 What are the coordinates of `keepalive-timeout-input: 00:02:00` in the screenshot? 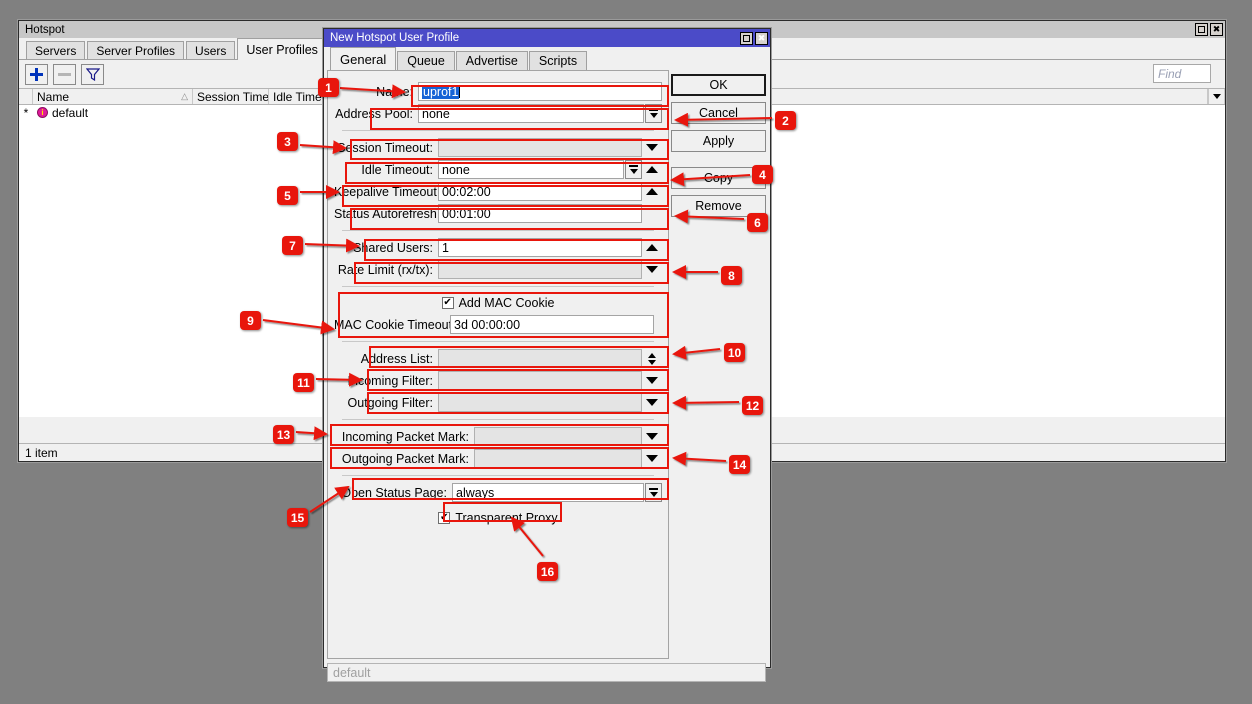 It's located at (540, 191).